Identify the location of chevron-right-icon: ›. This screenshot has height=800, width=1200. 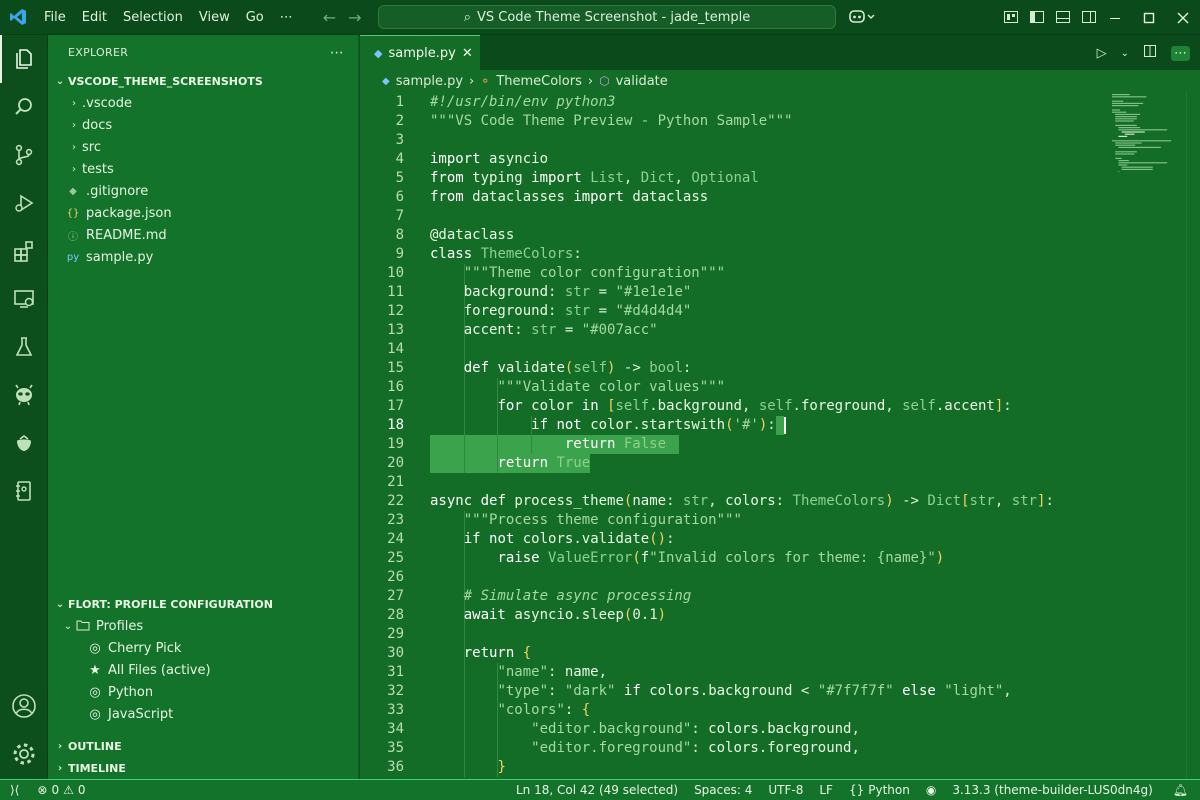
(74, 125).